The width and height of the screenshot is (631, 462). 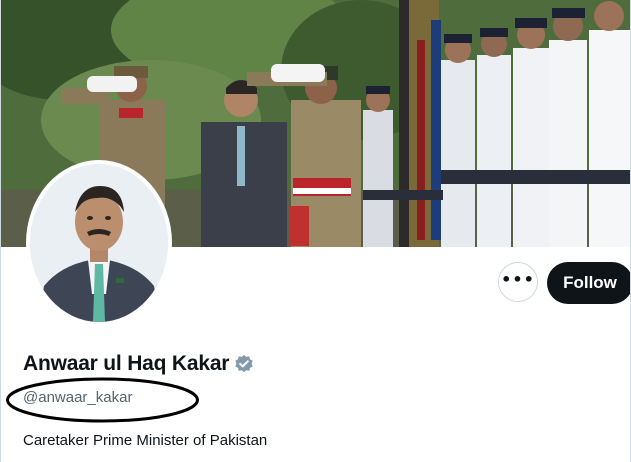 What do you see at coordinates (145, 440) in the screenshot?
I see `profile-bio: Caretaker Prime Minister of Pakistan` at bounding box center [145, 440].